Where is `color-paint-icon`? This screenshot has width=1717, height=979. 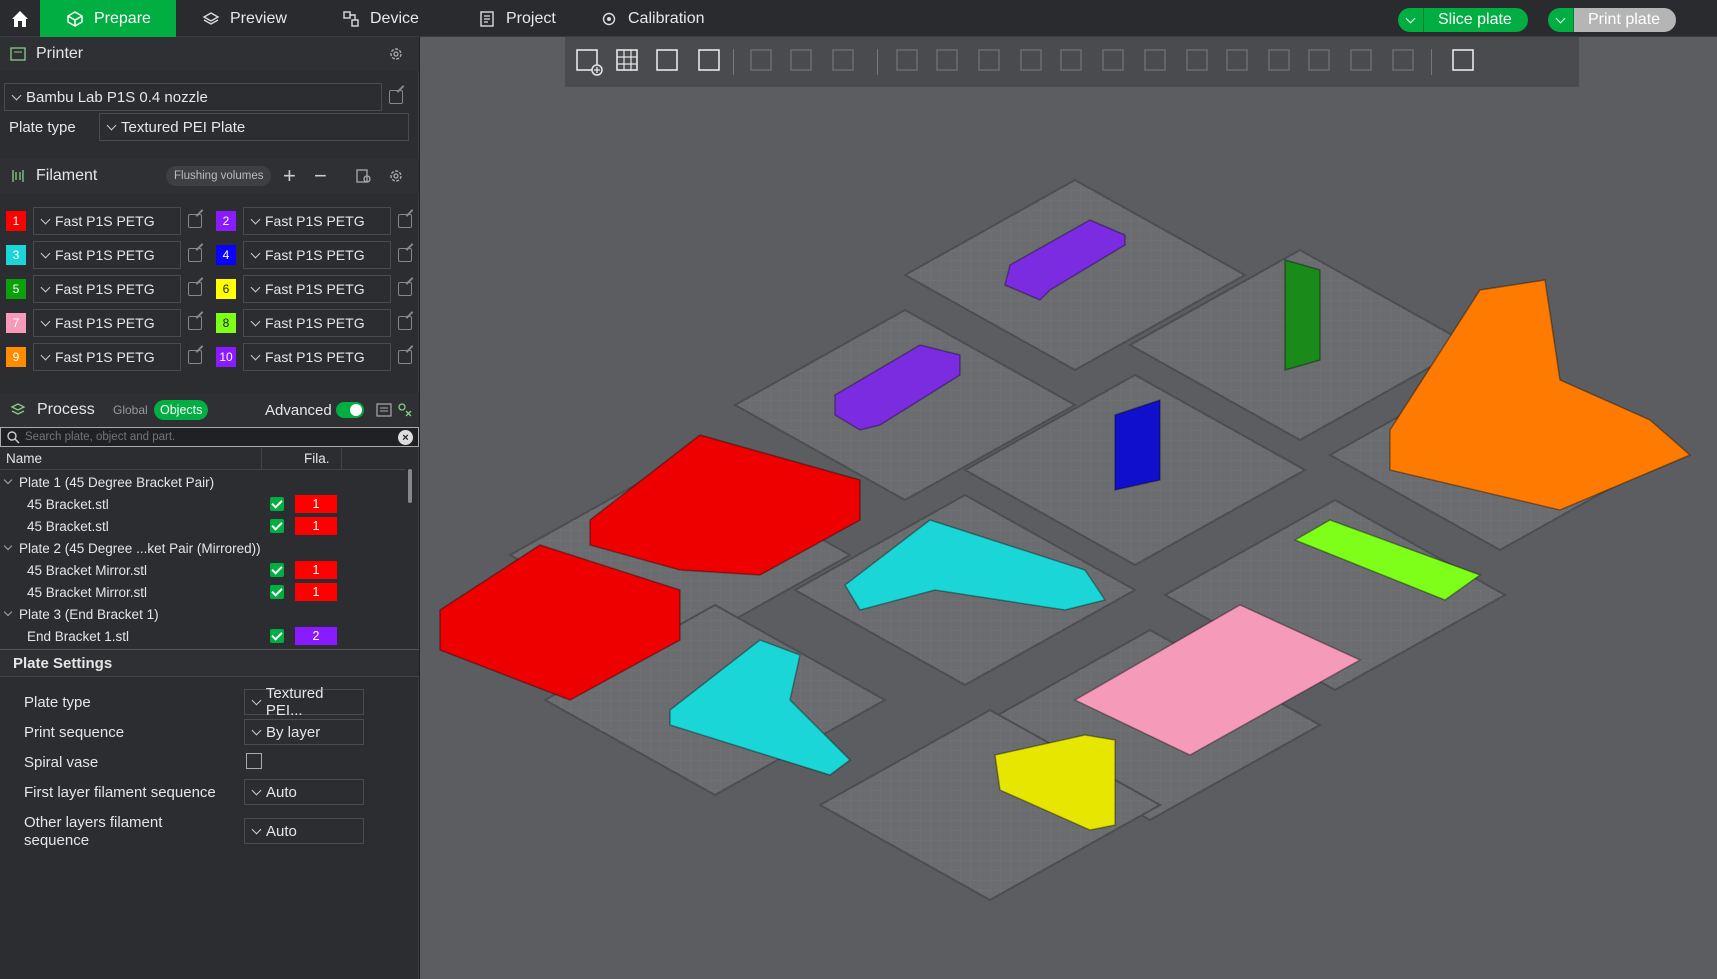
color-paint-icon is located at coordinates (1280, 61).